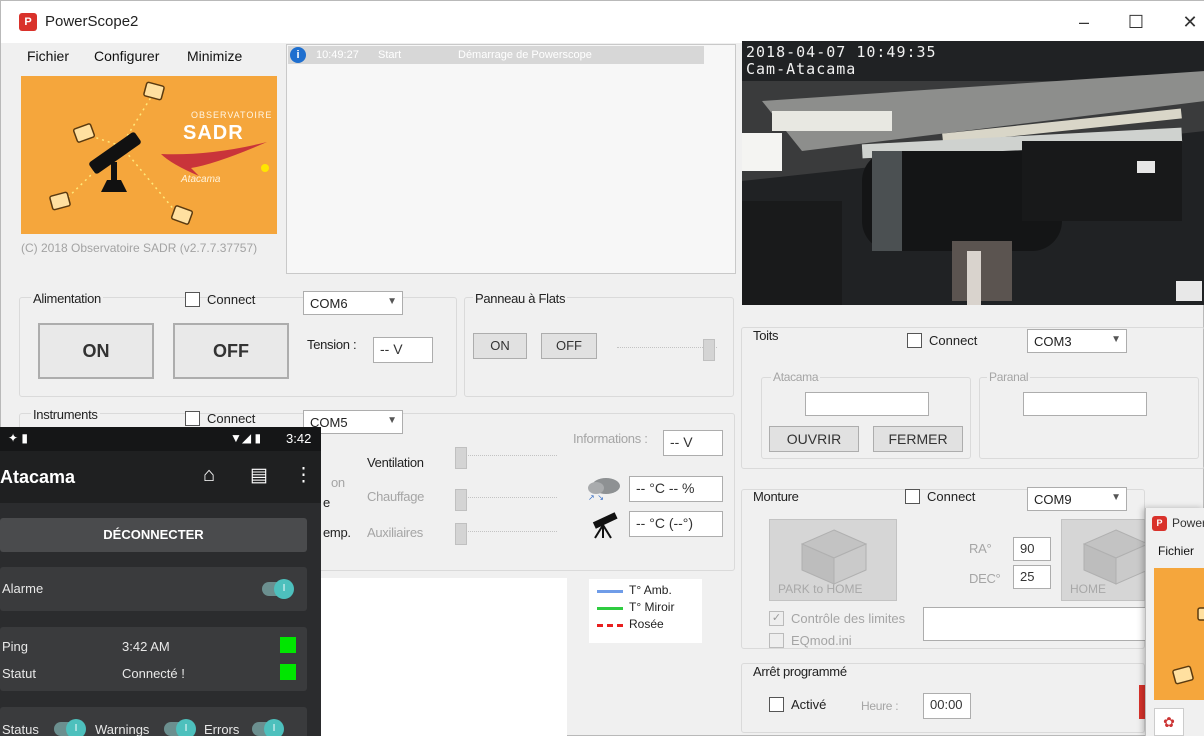 This screenshot has height=736, width=1204. What do you see at coordinates (667, 349) in the screenshot?
I see `panneau-slider-track` at bounding box center [667, 349].